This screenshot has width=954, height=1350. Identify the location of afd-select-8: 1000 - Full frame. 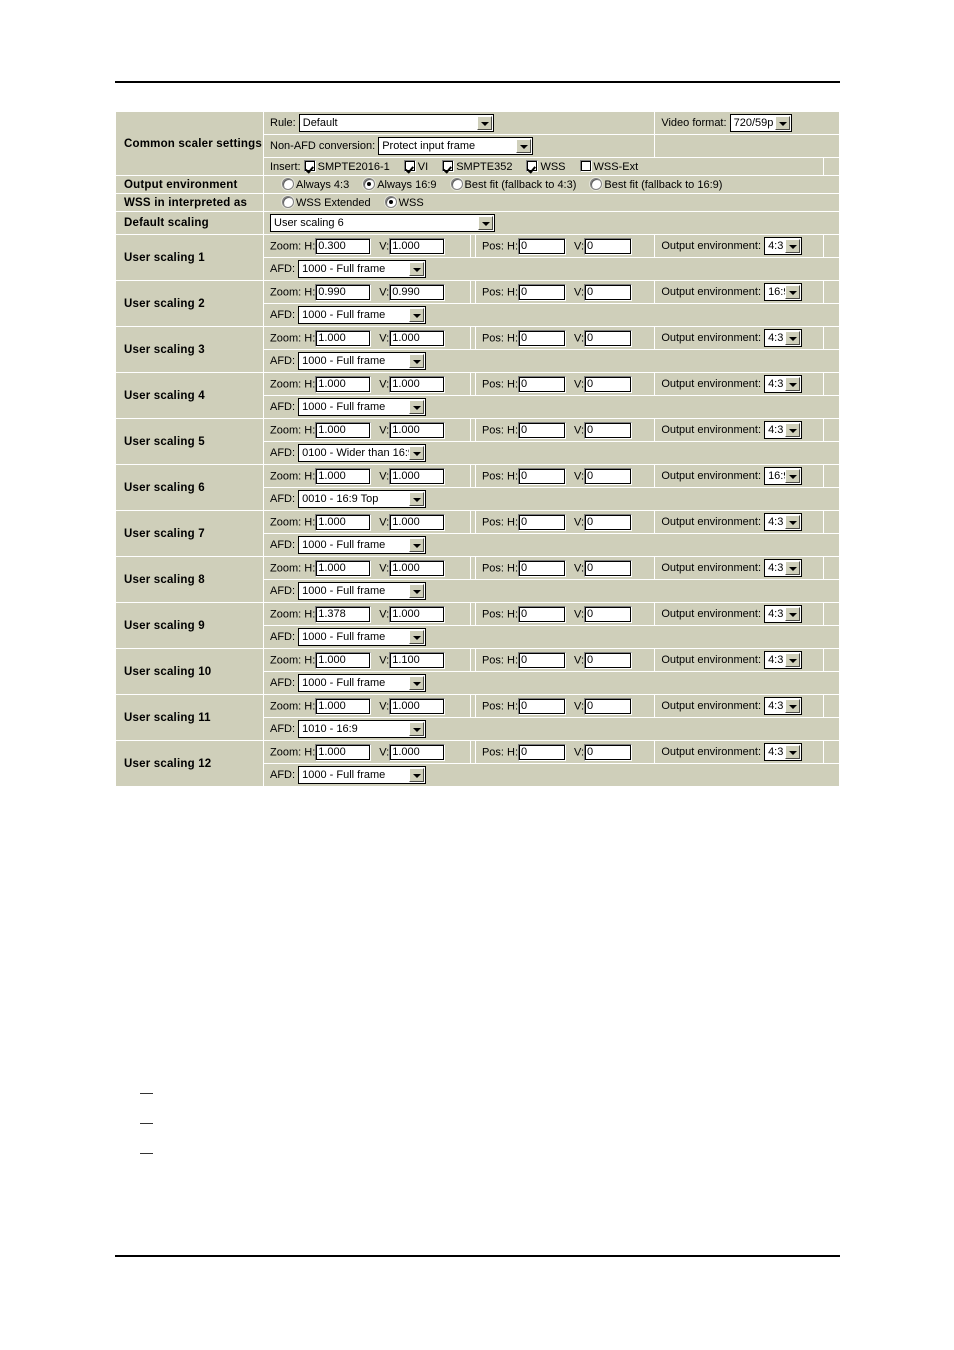
(362, 591).